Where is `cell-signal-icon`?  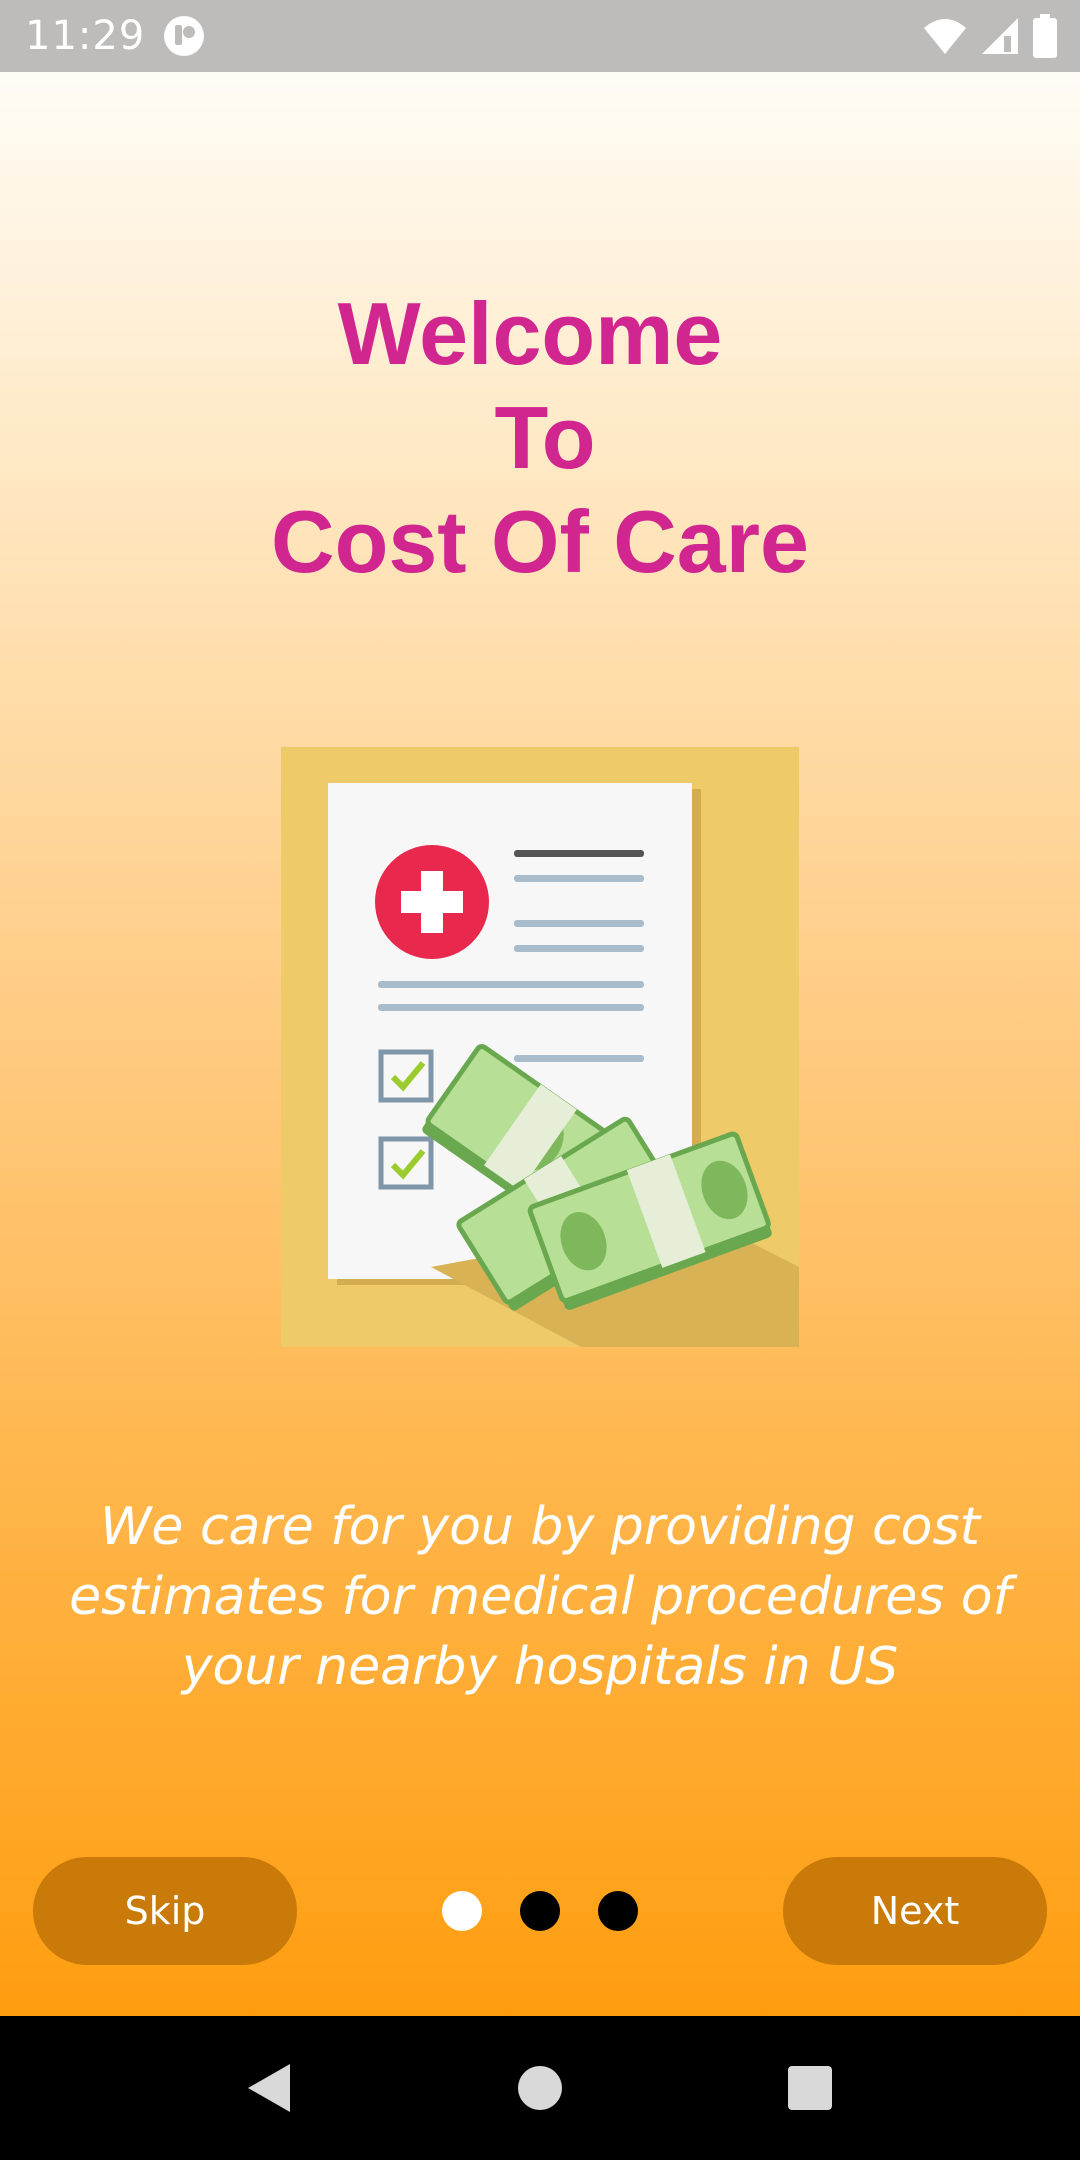
cell-signal-icon is located at coordinates (1000, 36).